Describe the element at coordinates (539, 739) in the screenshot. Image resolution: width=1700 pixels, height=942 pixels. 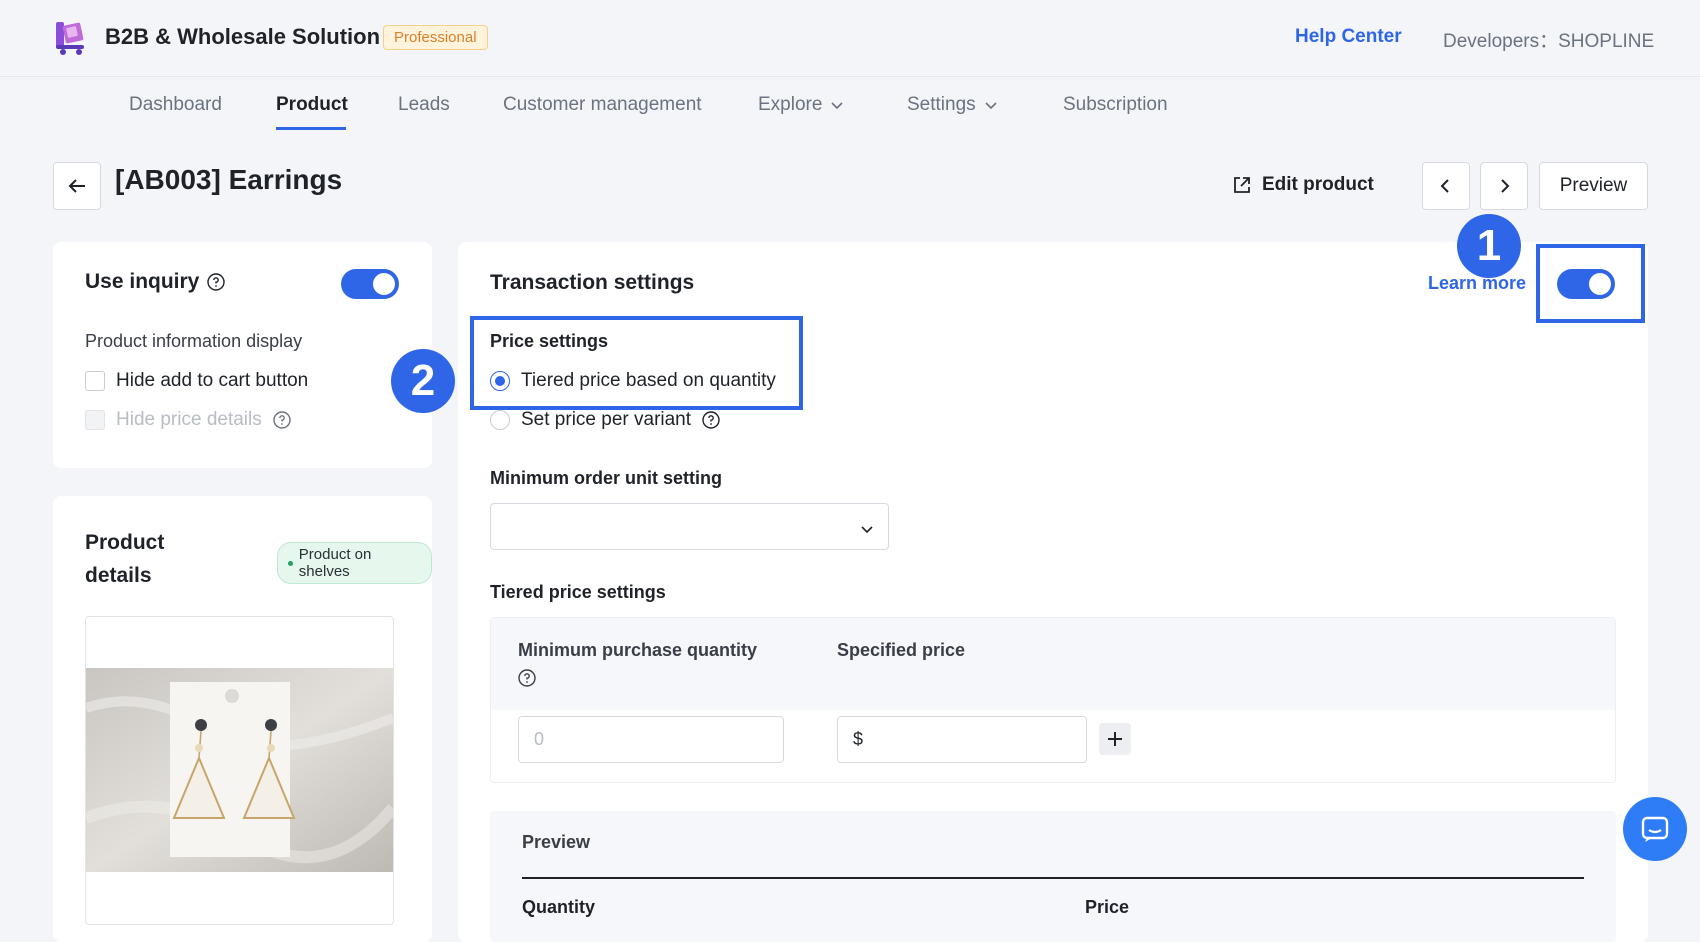
I see `min-qty-placeholder: 0` at that location.